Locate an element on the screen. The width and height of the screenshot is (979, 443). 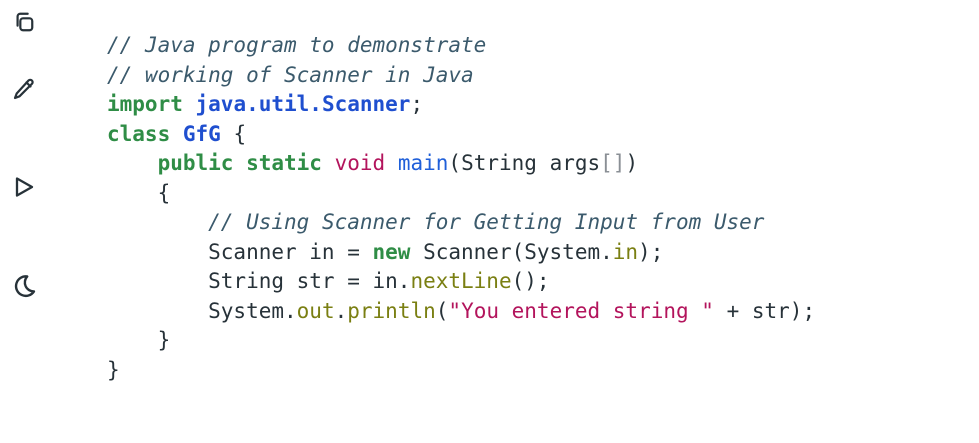
code-line: class GfG { is located at coordinates (461, 135).